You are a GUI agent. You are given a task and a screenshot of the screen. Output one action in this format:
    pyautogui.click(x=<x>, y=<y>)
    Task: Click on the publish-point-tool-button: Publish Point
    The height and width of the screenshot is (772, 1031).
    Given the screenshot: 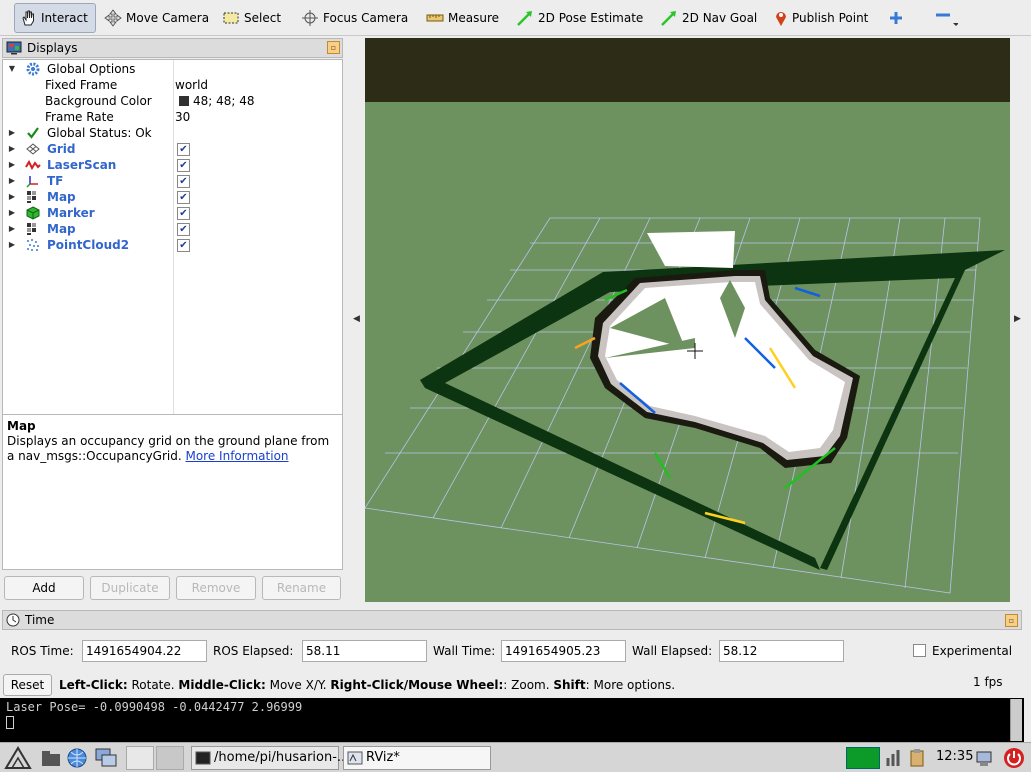 What is the action you would take?
    pyautogui.click(x=821, y=18)
    